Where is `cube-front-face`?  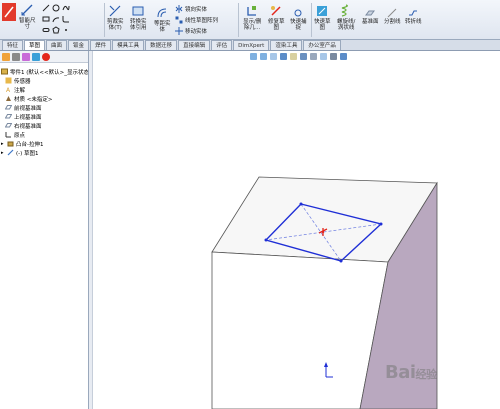
cube-front-face is located at coordinates (300, 330).